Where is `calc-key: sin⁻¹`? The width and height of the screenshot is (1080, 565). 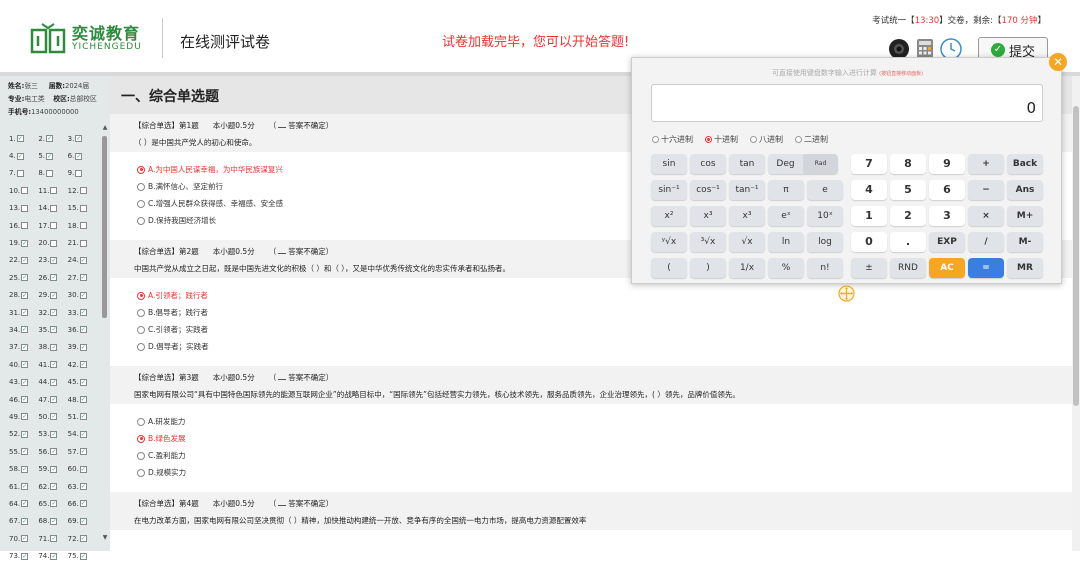
calc-key: sin⁻¹ is located at coordinates (669, 190).